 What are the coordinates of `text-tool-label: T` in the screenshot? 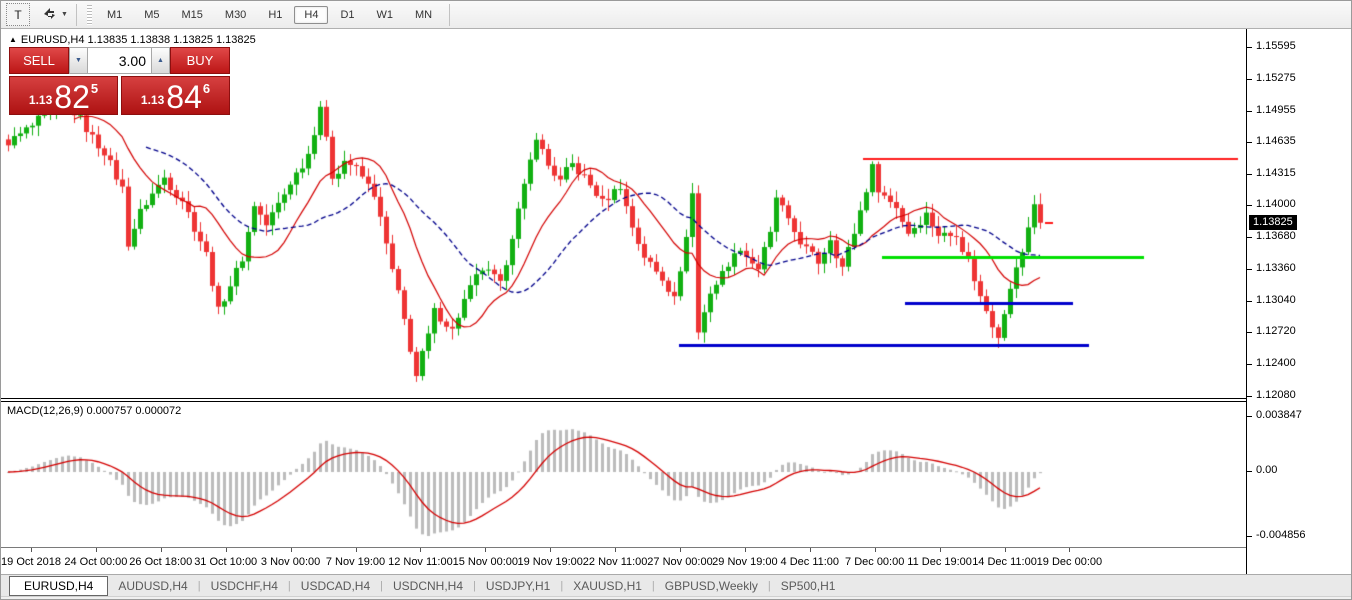 It's located at (18, 14).